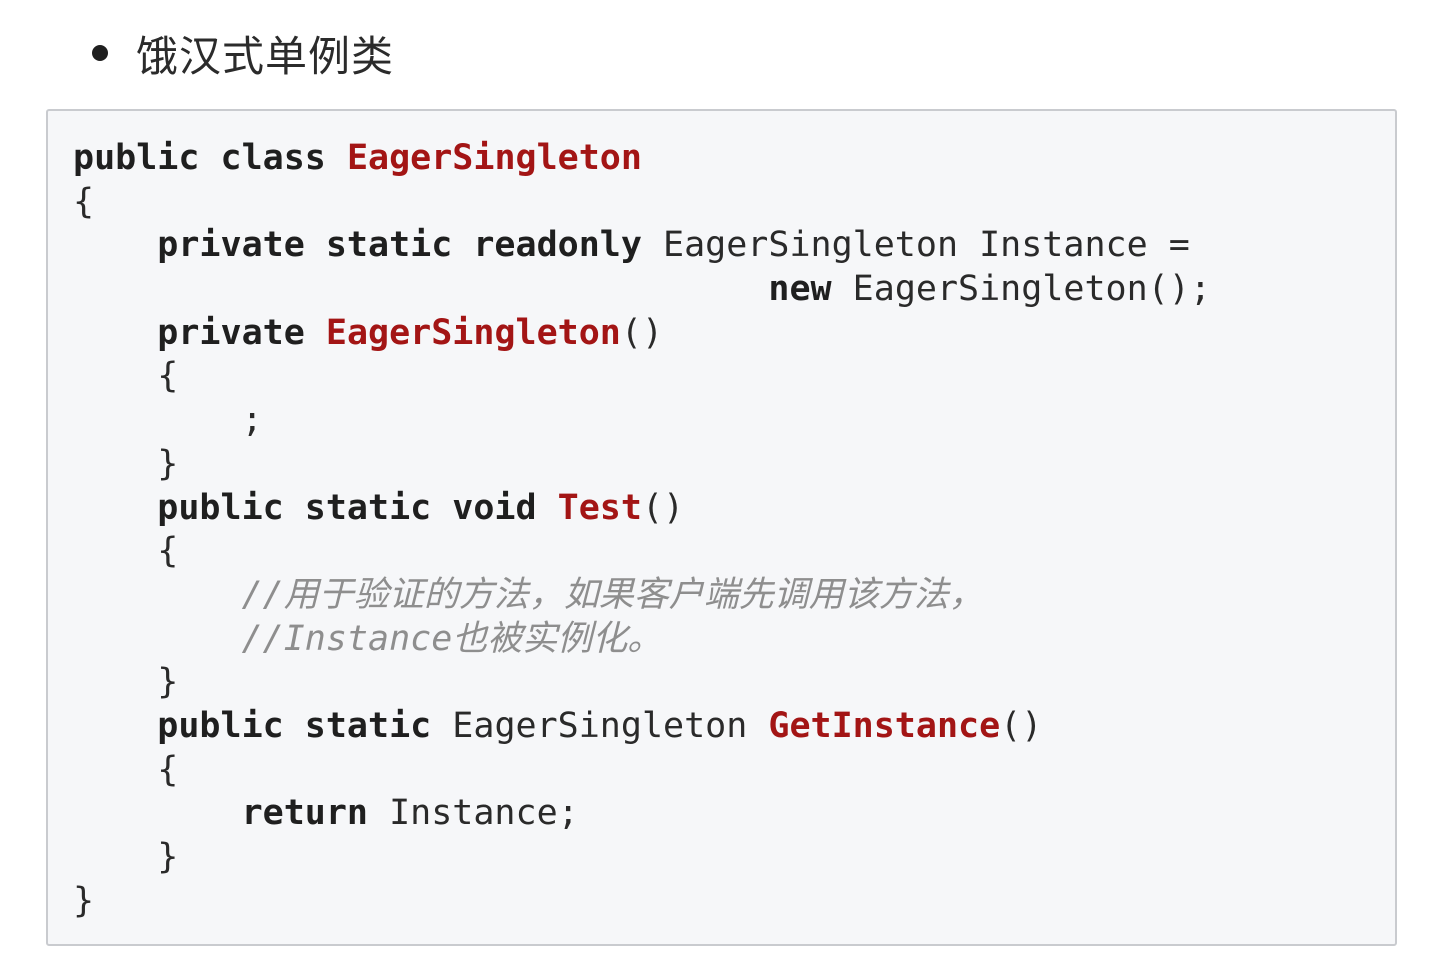 This screenshot has width=1449, height=973. Describe the element at coordinates (610, 725) in the screenshot. I see `code-token-txt: EagerSingleton` at that location.